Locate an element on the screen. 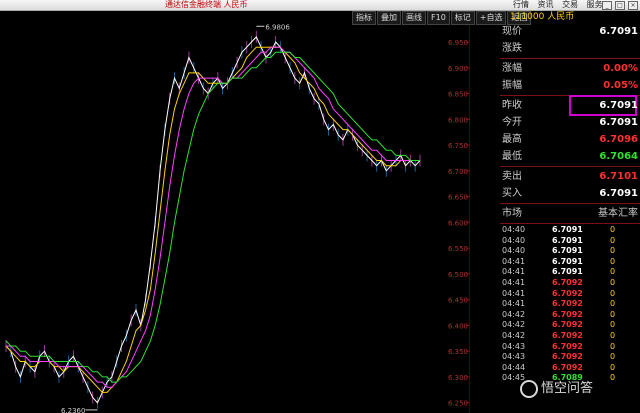  y-tick-label: 6.250 is located at coordinates (458, 404).